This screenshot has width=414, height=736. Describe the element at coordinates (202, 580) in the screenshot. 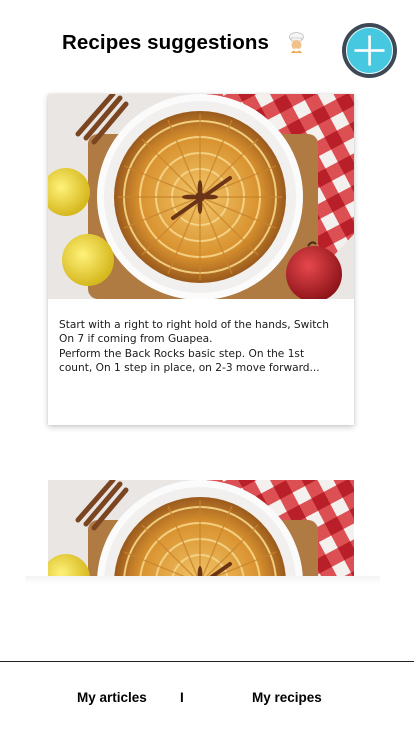

I see `scroll-fade` at that location.